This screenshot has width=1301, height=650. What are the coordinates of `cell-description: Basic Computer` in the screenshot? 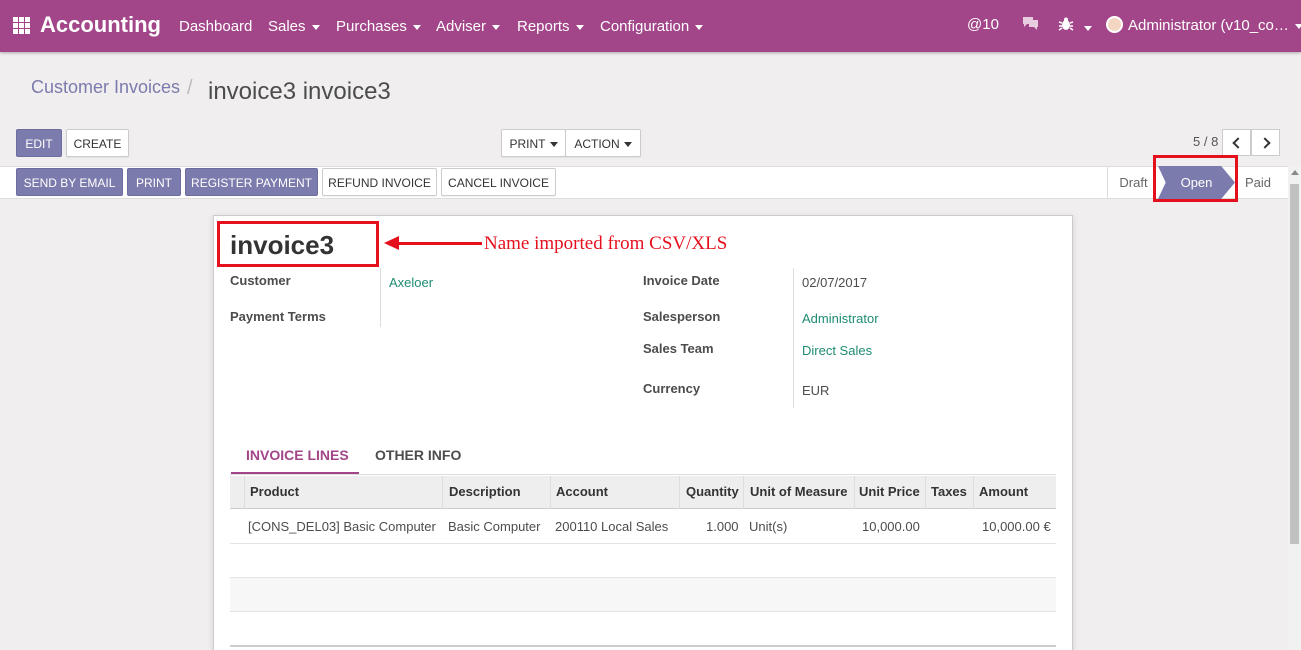 It's located at (494, 526).